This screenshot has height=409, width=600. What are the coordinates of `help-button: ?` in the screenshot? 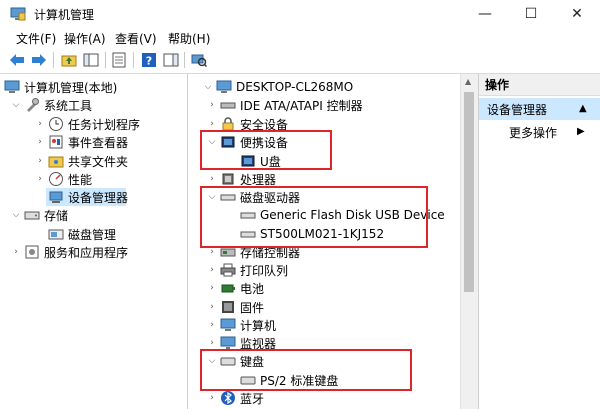 It's located at (149, 60).